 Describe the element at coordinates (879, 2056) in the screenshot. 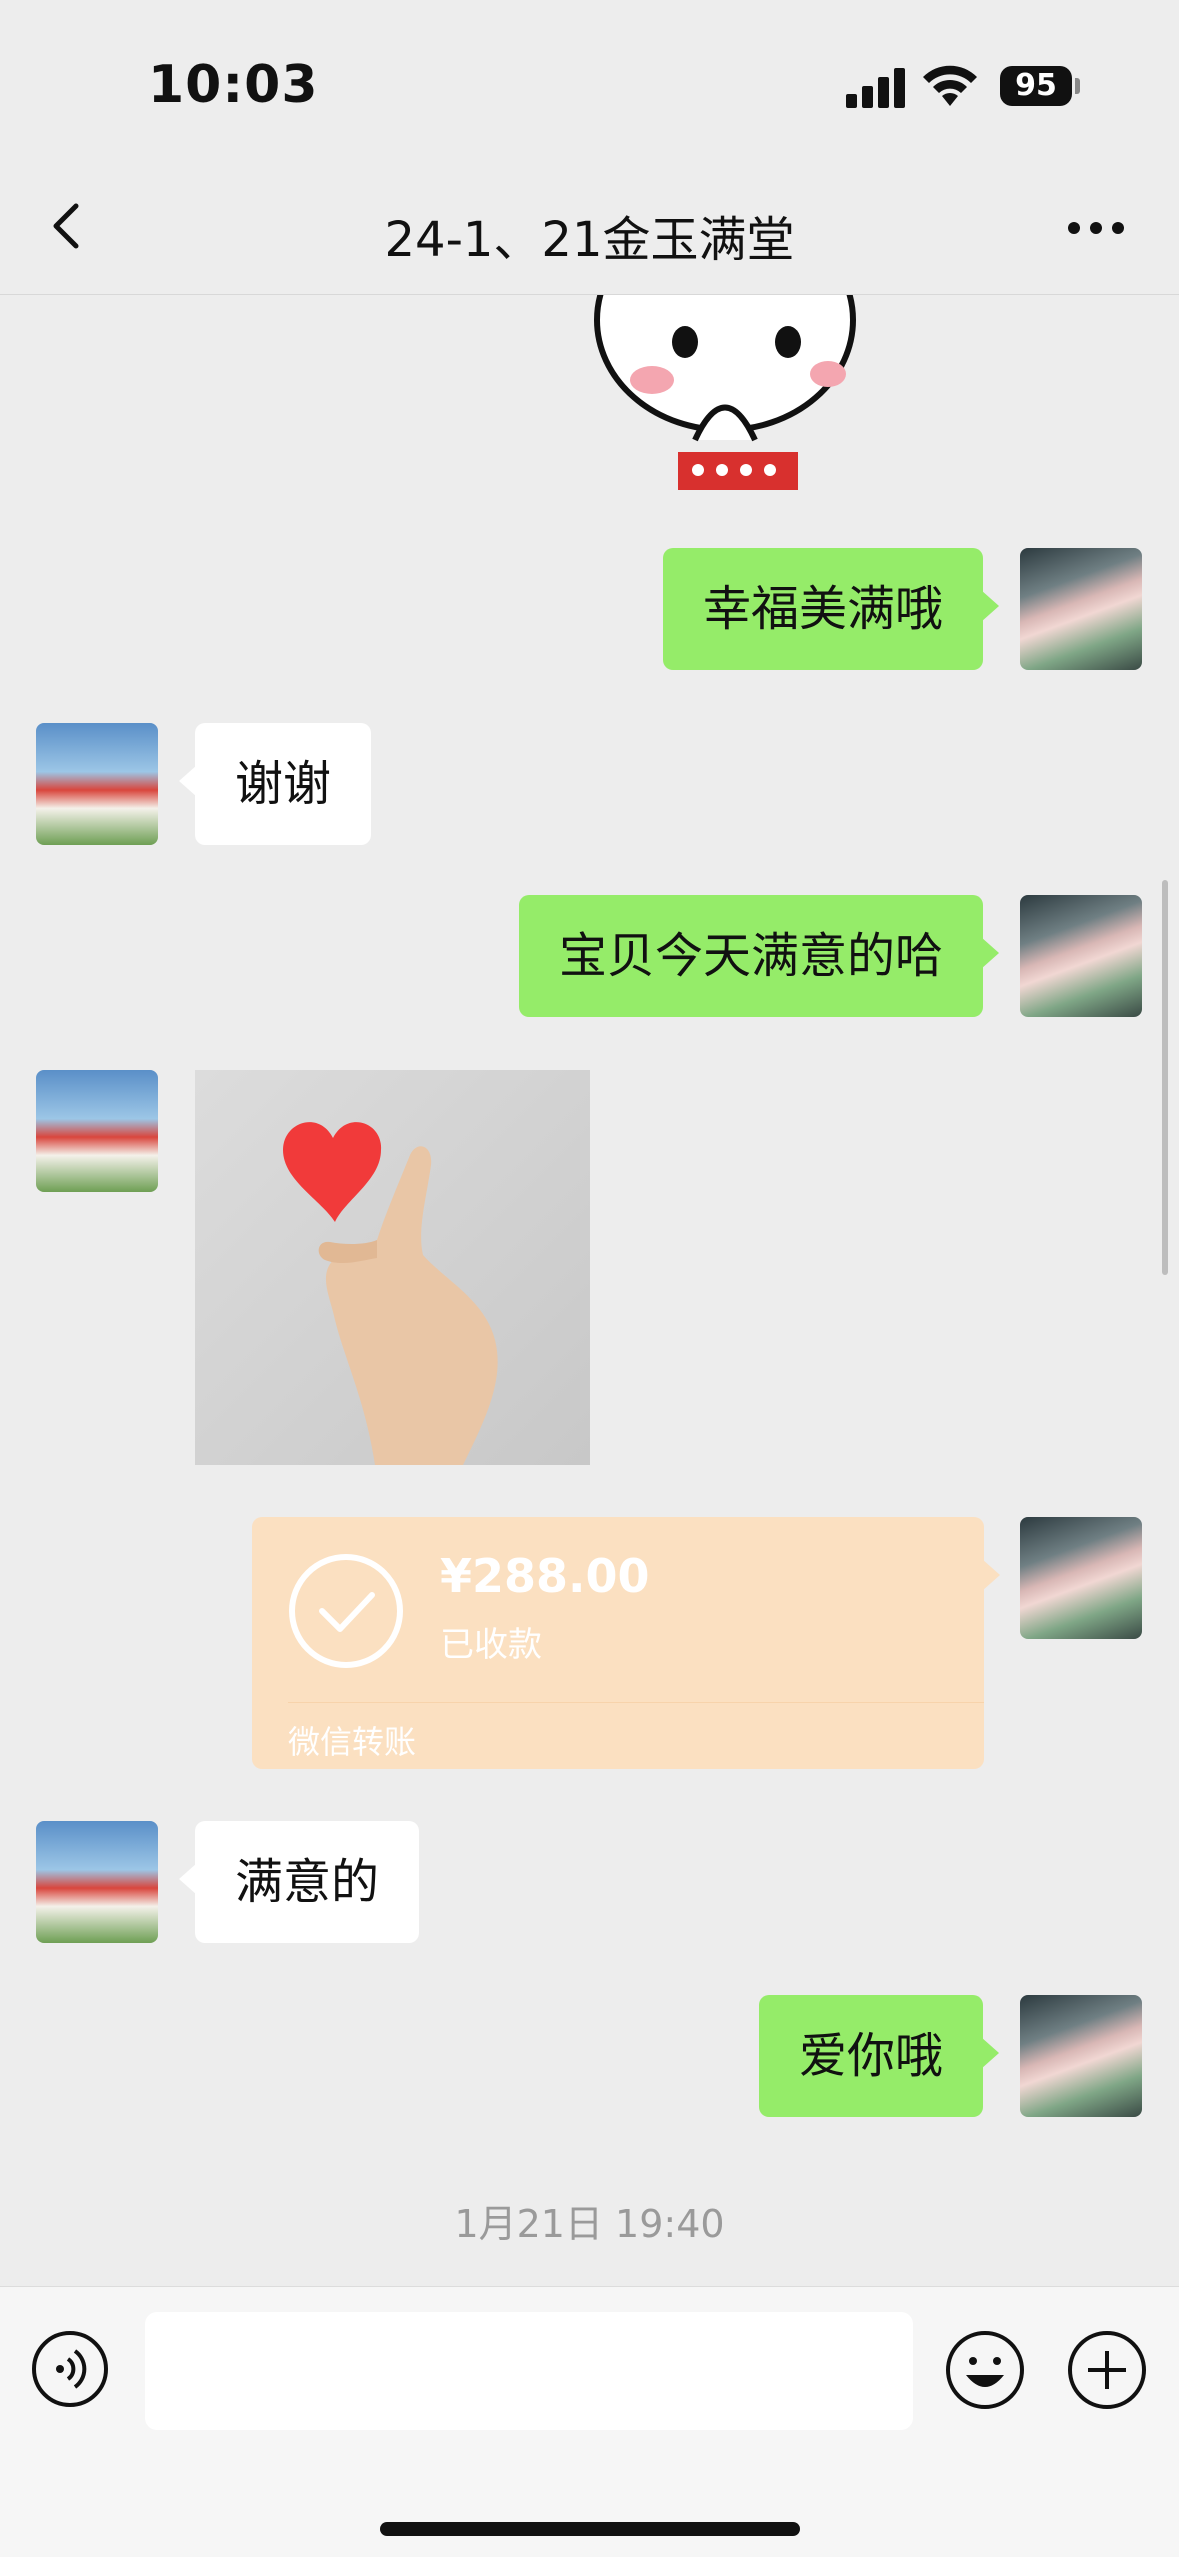

I see `message-bubble-sent: 爱你哦` at that location.